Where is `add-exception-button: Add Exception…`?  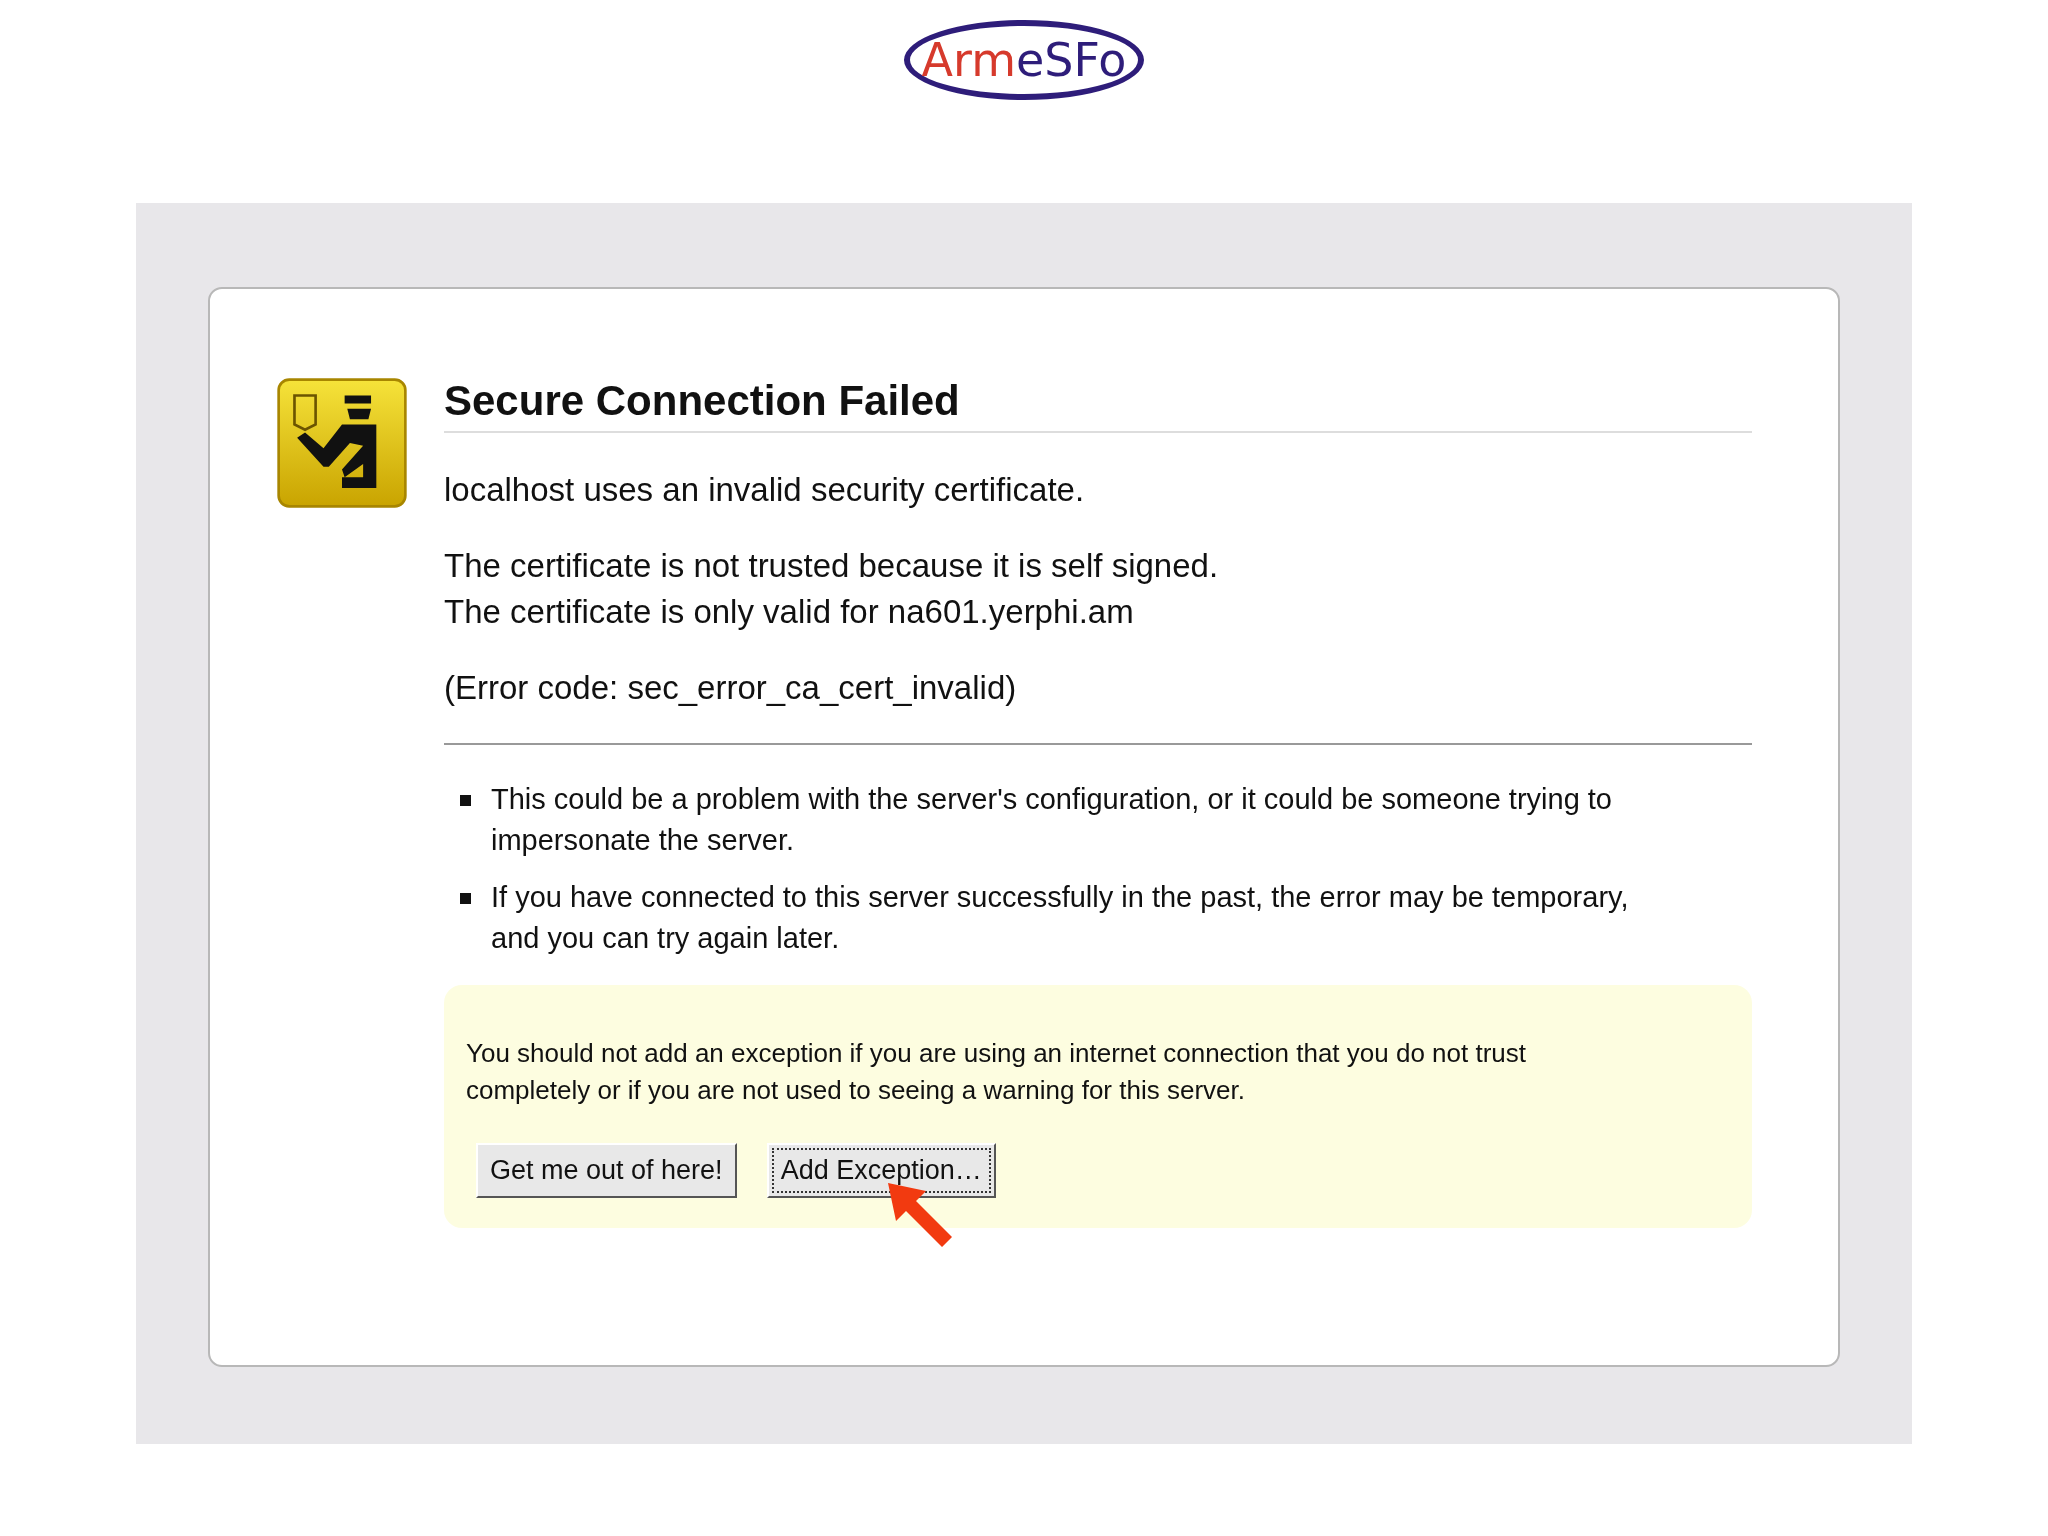
add-exception-button: Add Exception… is located at coordinates (881, 1170).